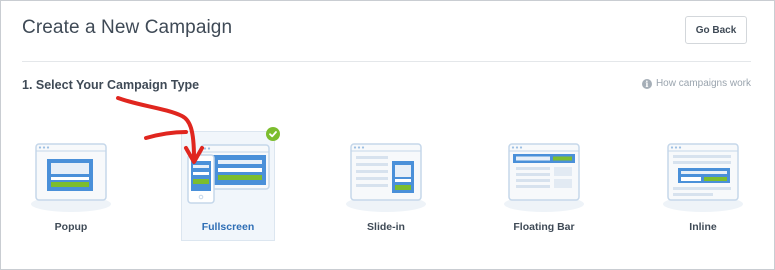  I want to click on how-campaigns-work-link: i How campaigns work, so click(696, 83).